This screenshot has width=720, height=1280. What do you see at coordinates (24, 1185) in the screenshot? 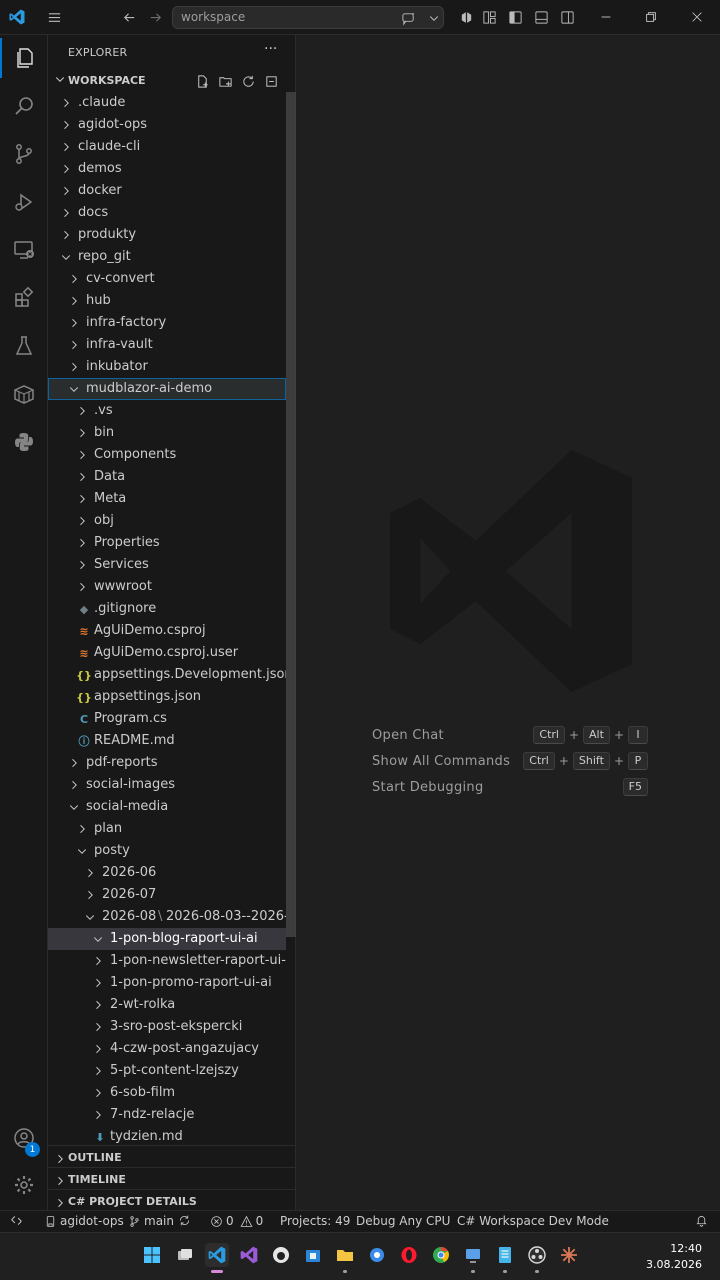
I see `settings-gear-icon` at bounding box center [24, 1185].